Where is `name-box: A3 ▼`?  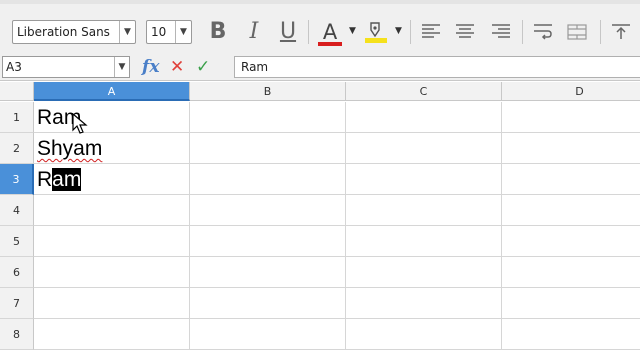
name-box: A3 ▼ is located at coordinates (66, 67).